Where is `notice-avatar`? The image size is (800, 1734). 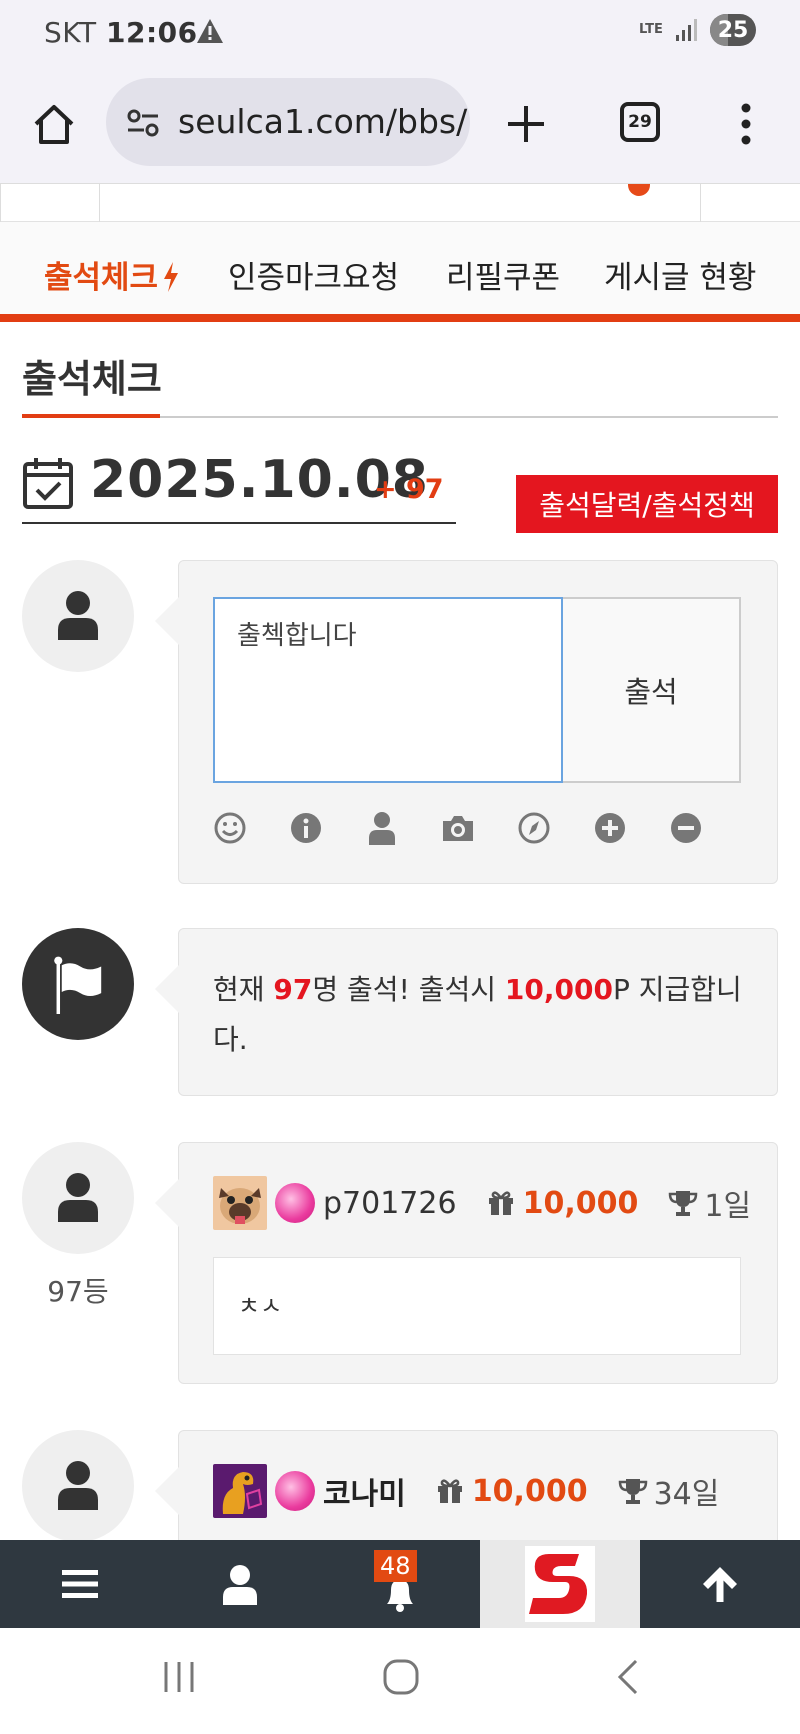
notice-avatar is located at coordinates (78, 984).